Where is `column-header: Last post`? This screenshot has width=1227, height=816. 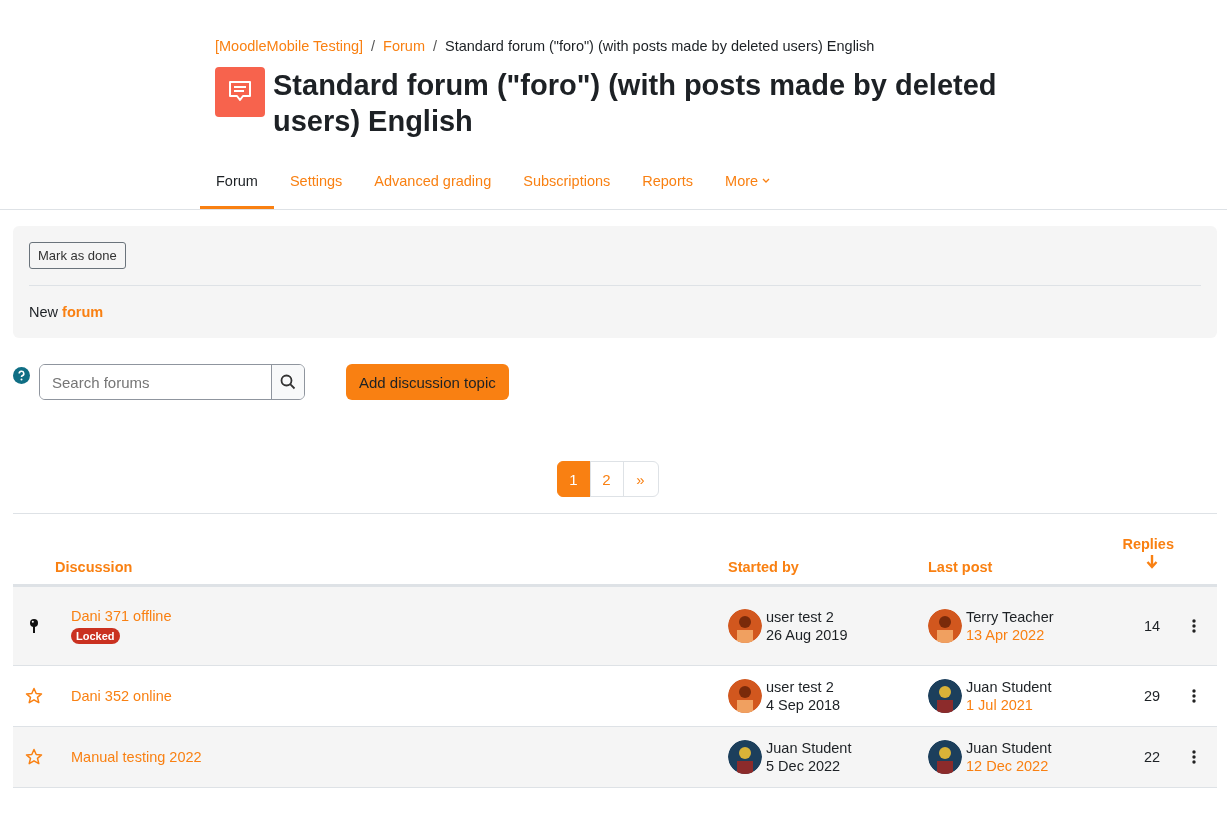 column-header: Last post is located at coordinates (1023, 571).